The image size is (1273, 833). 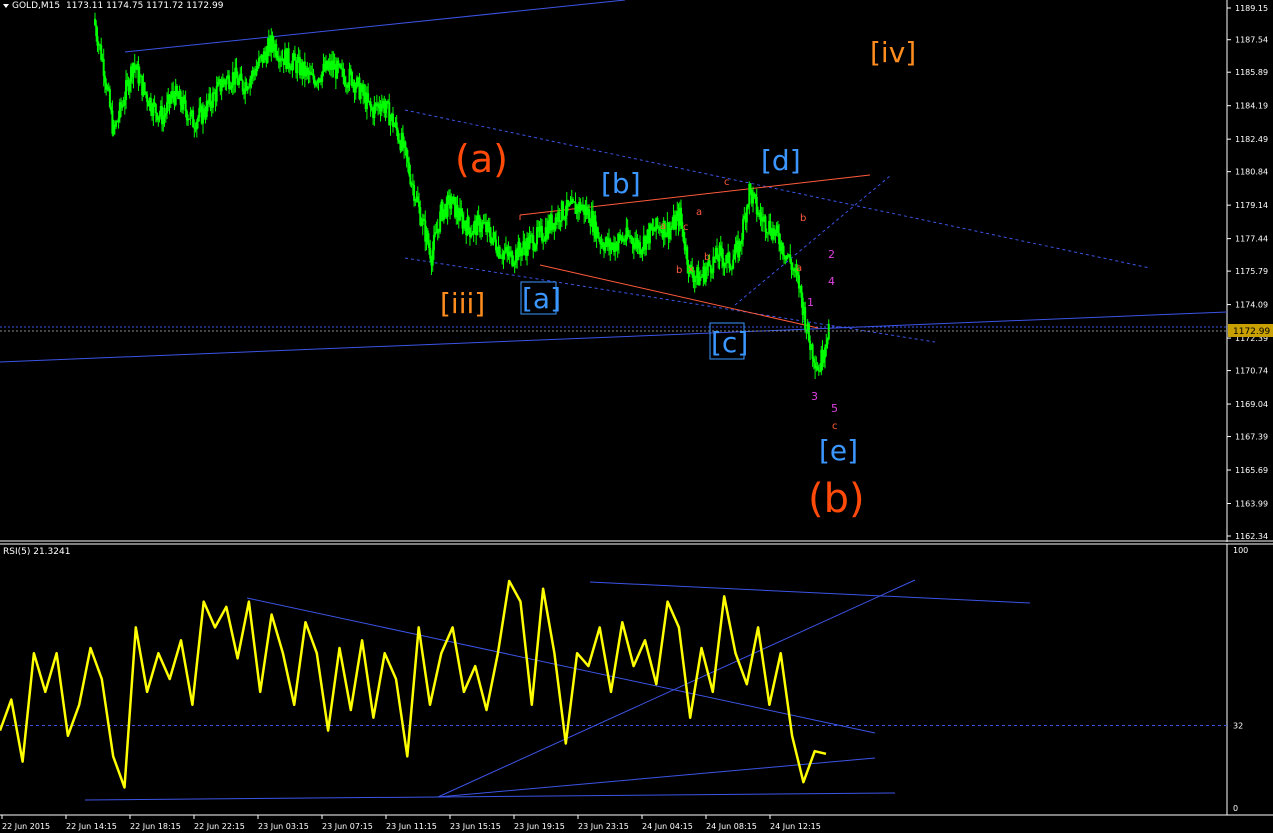 I want to click on sub-label-b3: b, so click(x=803, y=218).